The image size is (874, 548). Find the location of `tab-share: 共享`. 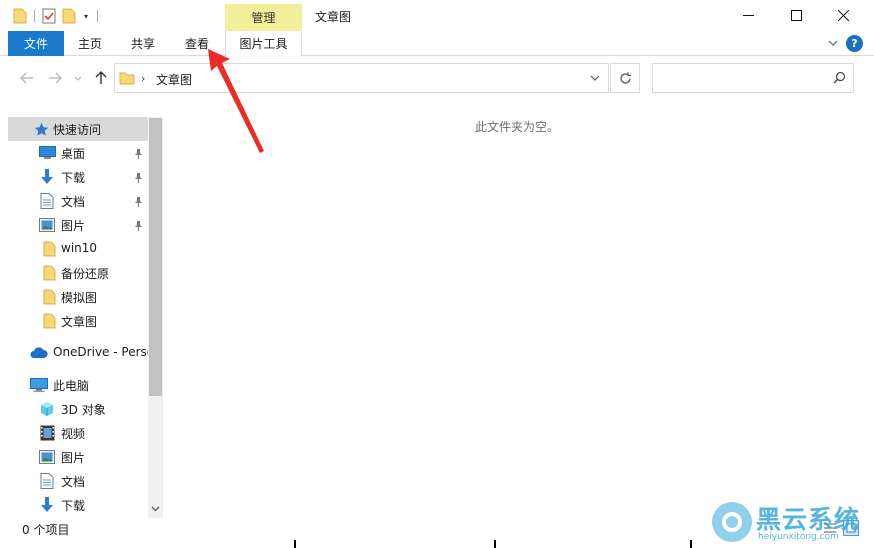

tab-share: 共享 is located at coordinates (143, 43).